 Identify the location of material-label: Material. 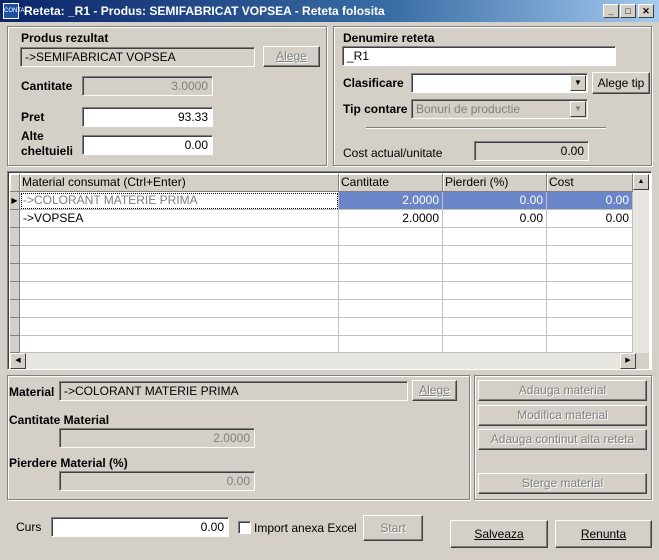
(32, 392).